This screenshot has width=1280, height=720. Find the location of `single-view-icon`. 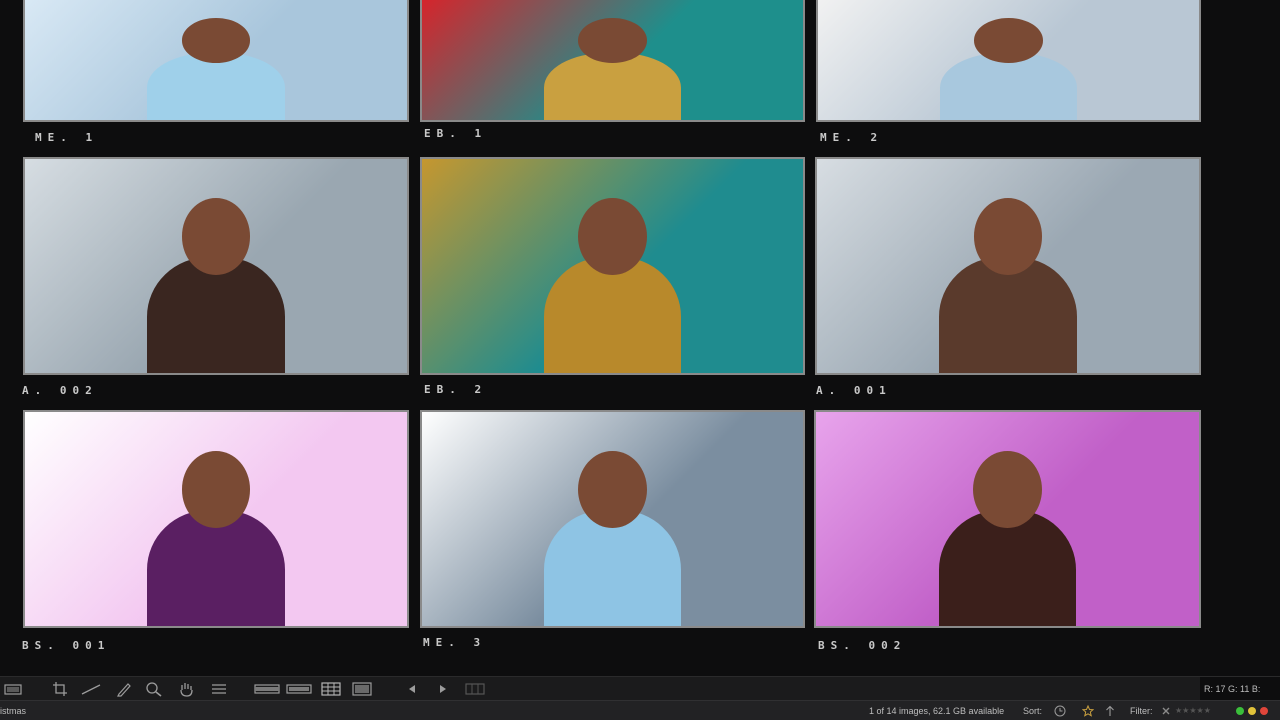

single-view-icon is located at coordinates (362, 689).